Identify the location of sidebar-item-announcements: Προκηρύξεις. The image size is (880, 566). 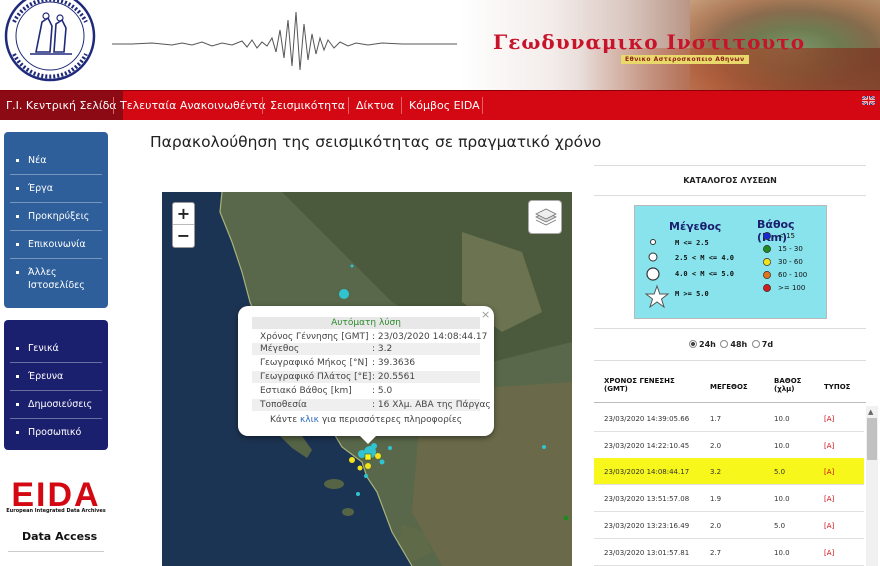
(56, 216).